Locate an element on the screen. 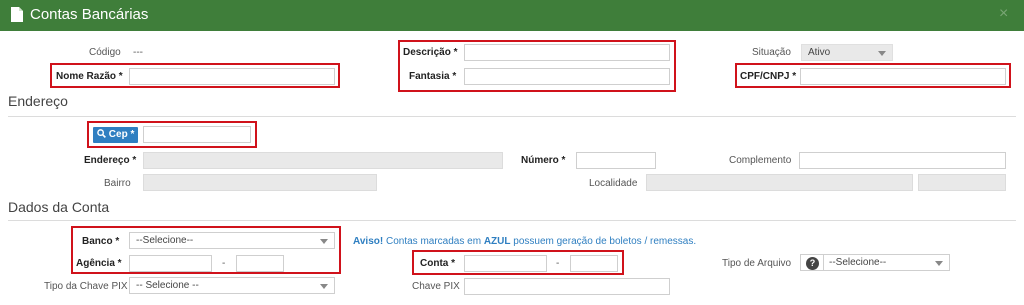 This screenshot has width=1024, height=305. uf-input is located at coordinates (962, 182).